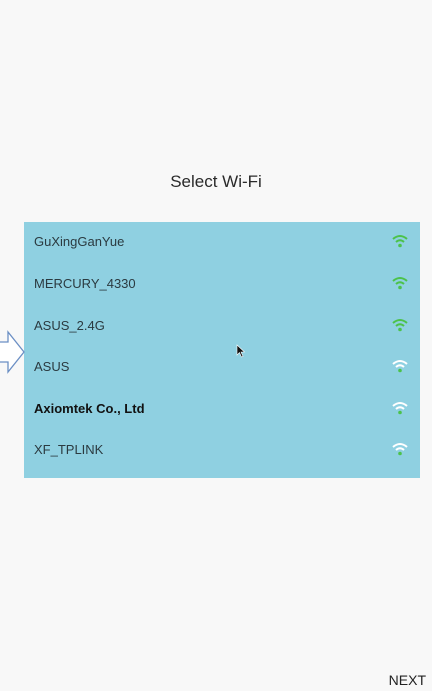  I want to click on wifi-item-mercury-4330: MERCURY_4330, so click(222, 284).